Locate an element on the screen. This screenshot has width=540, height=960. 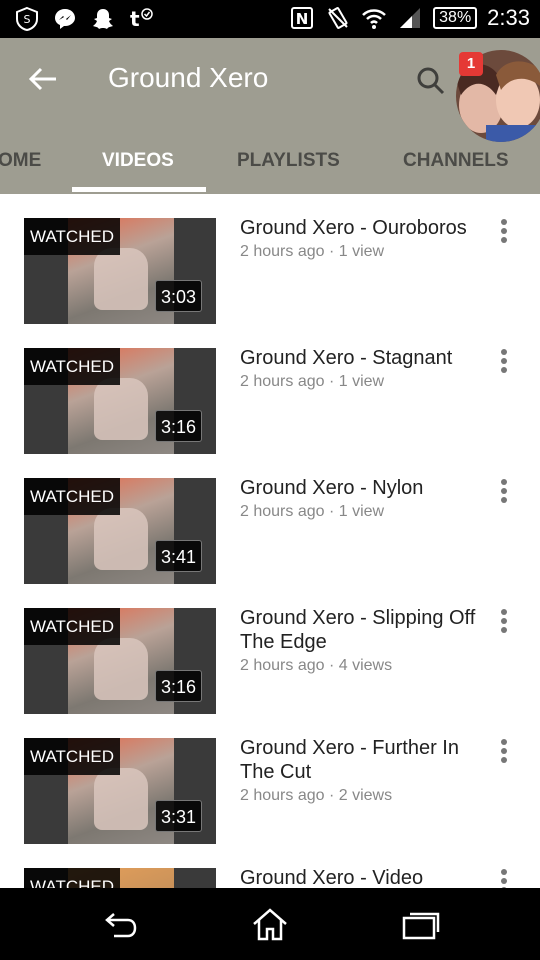
video-item: WATCHED Ground Xero - Video is located at coordinates (270, 866).